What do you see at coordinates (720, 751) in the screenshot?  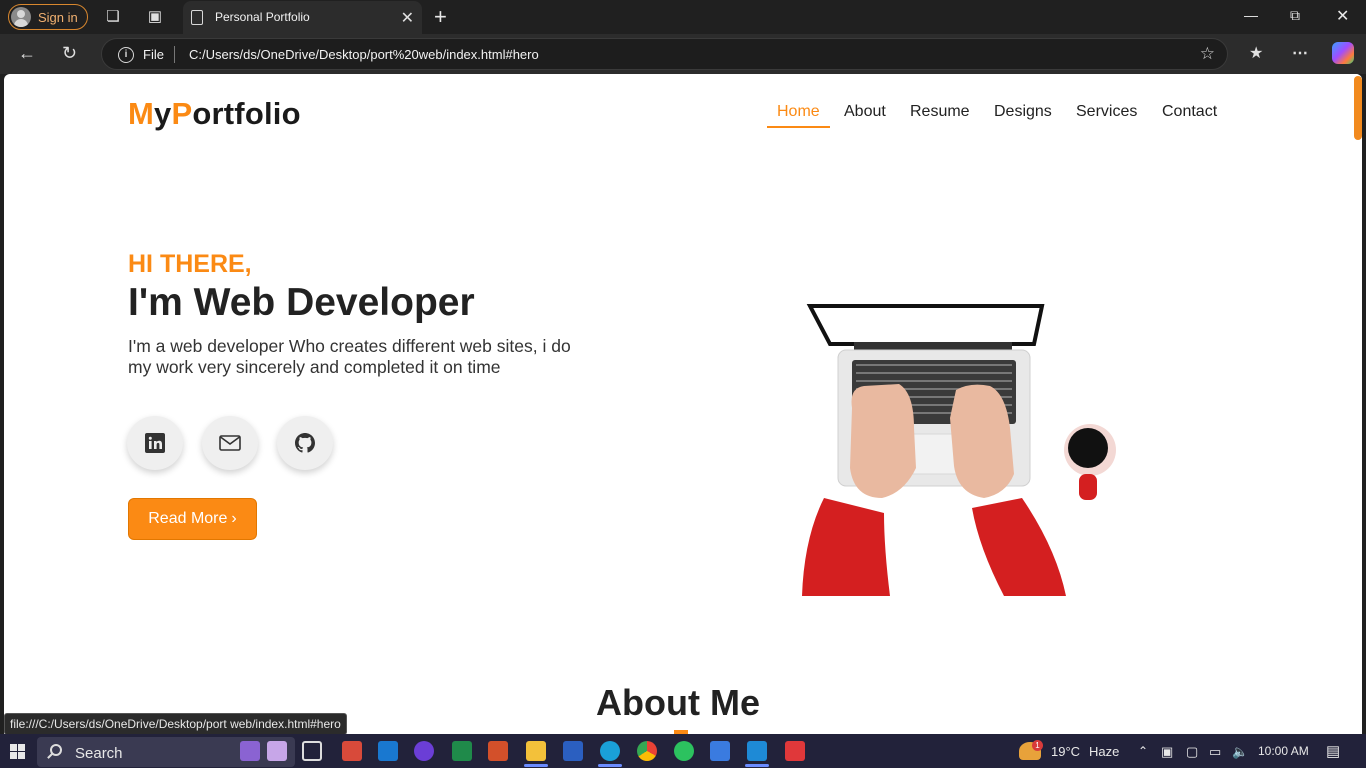 I see `store-app-icon` at bounding box center [720, 751].